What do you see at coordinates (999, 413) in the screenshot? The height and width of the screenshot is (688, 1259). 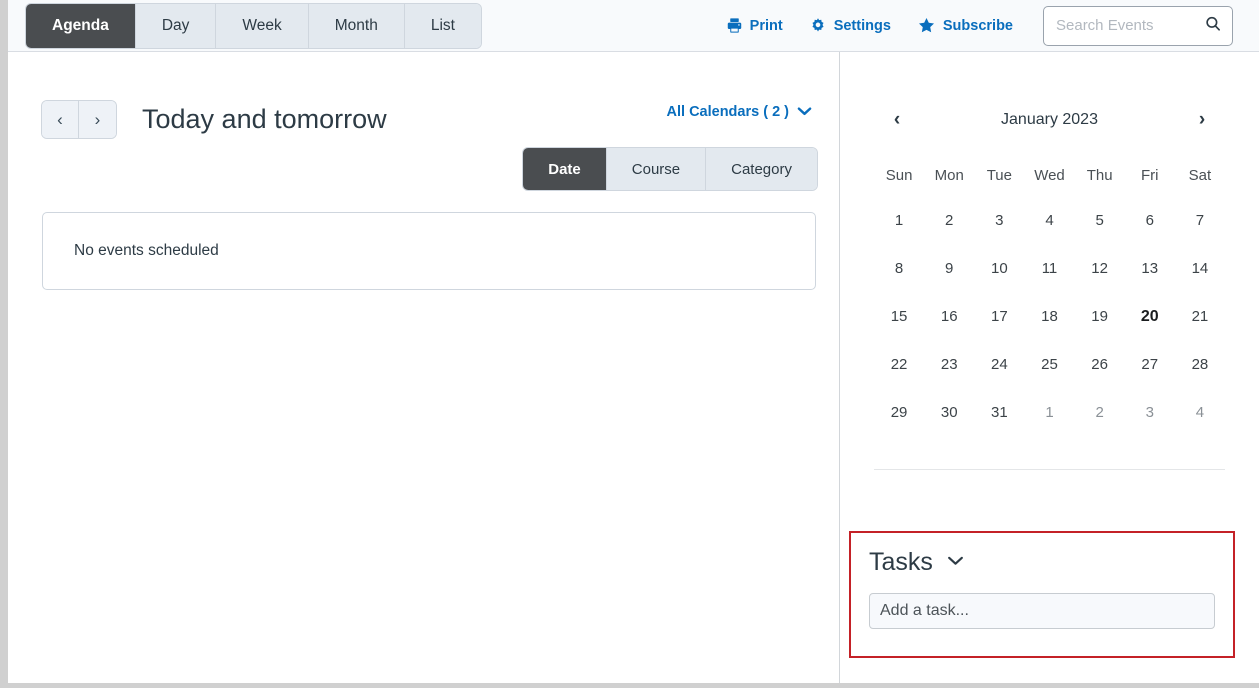 I see `calendar-day: 31` at bounding box center [999, 413].